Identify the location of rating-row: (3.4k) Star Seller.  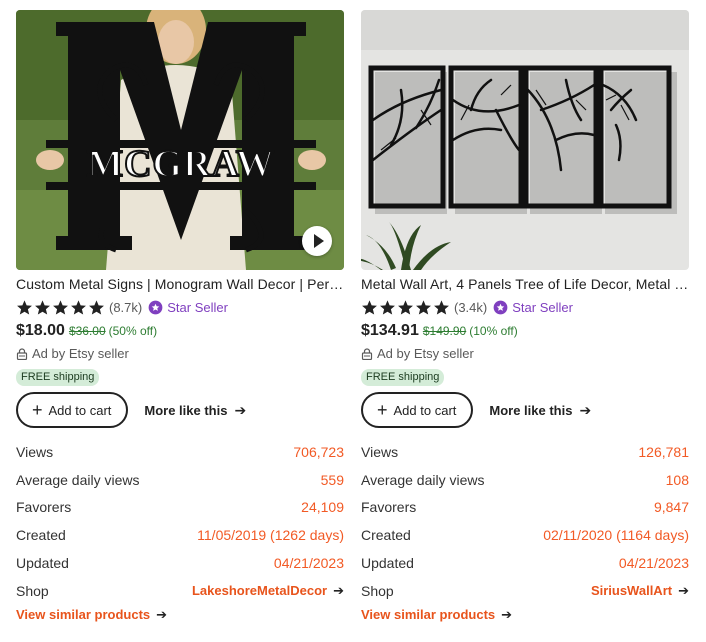
(525, 307).